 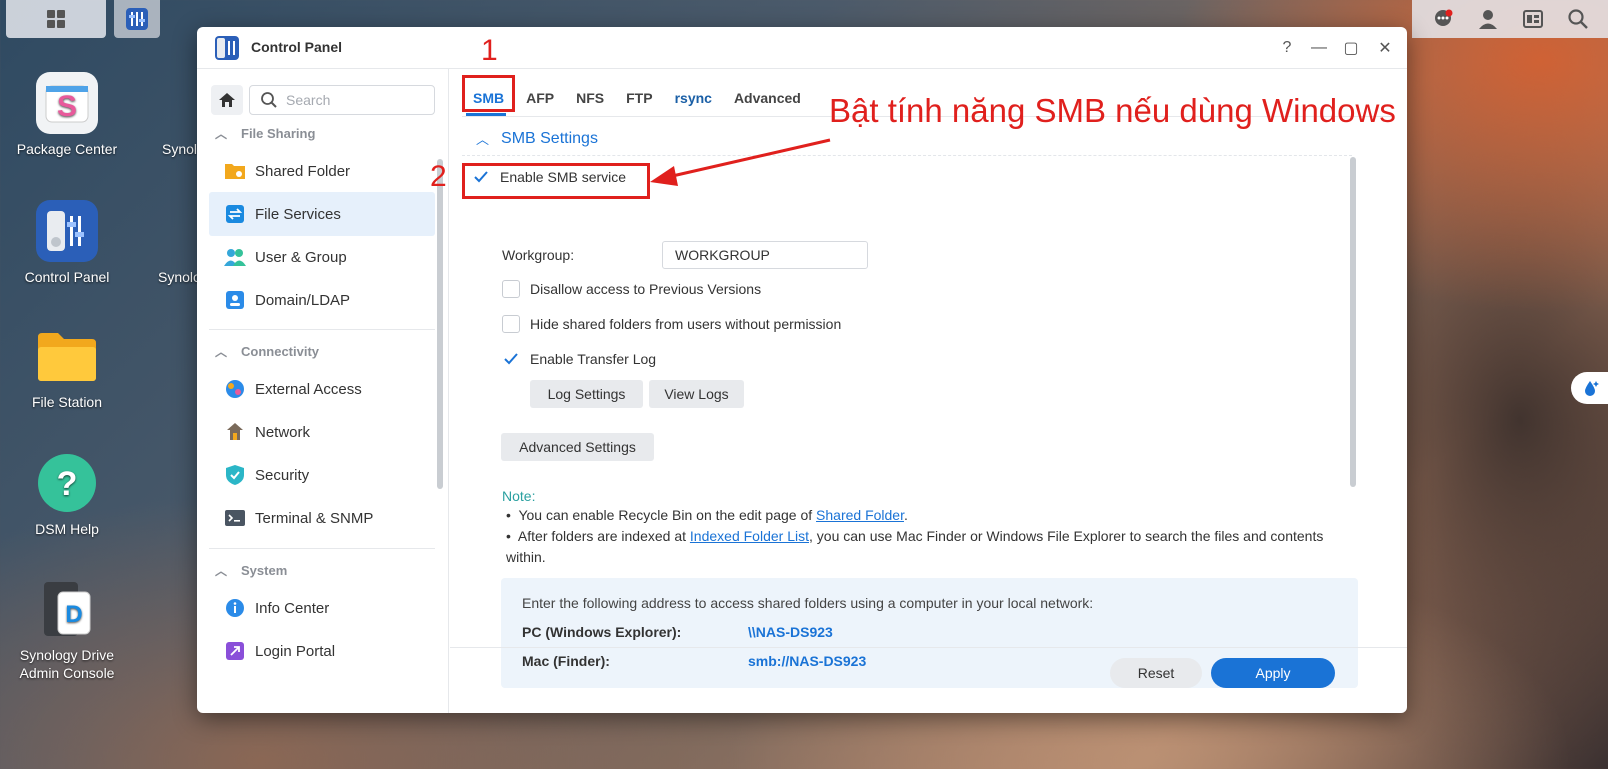 I want to click on main-menu-button, so click(x=56, y=19).